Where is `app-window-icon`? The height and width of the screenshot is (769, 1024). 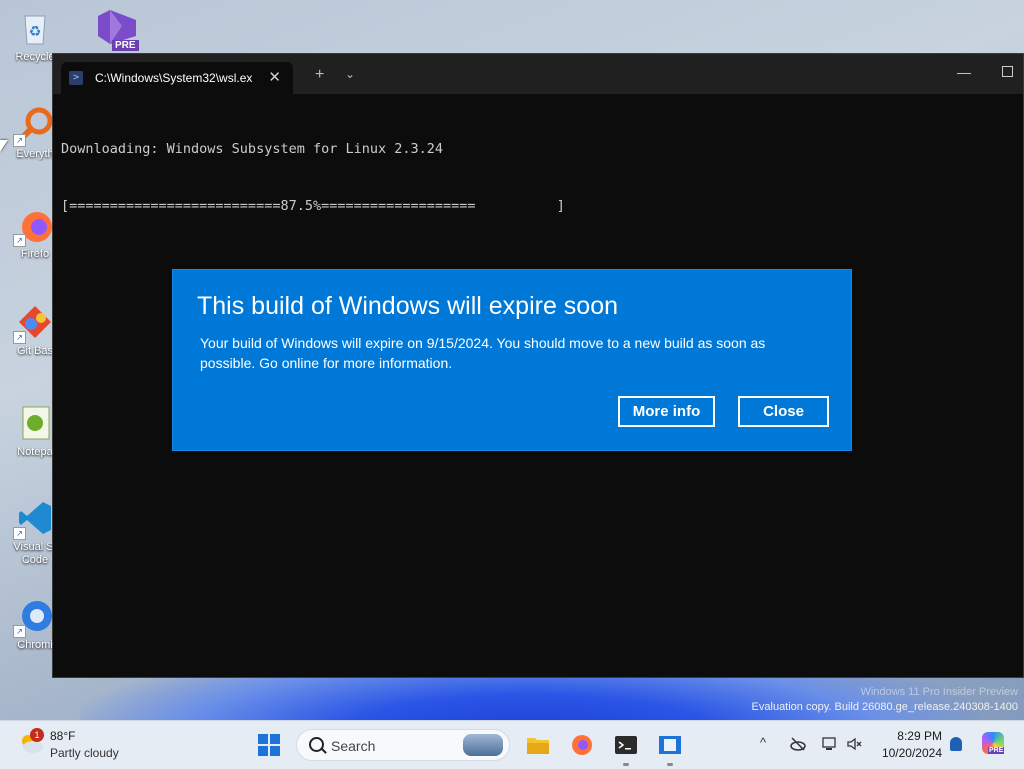
app-window-icon is located at coordinates (670, 745).